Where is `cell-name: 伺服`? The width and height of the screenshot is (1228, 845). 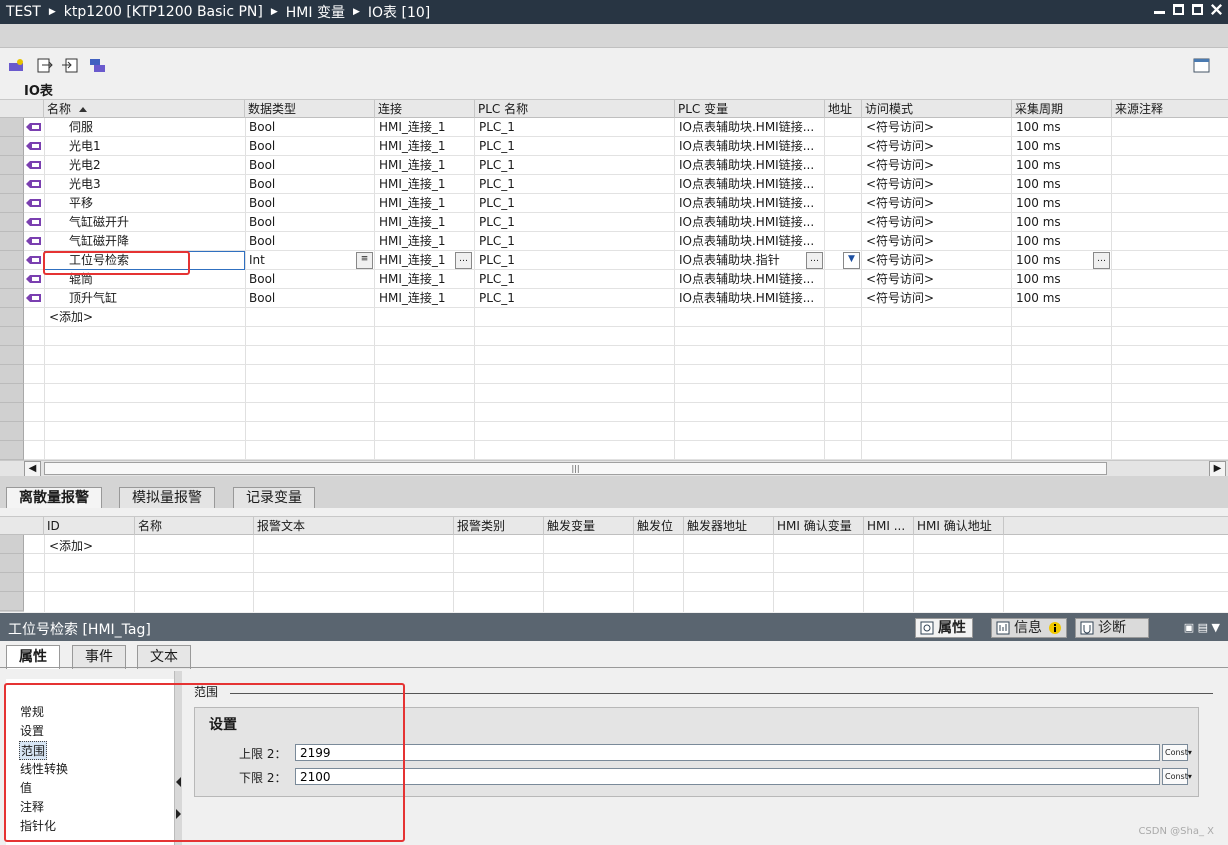 cell-name: 伺服 is located at coordinates (79, 127).